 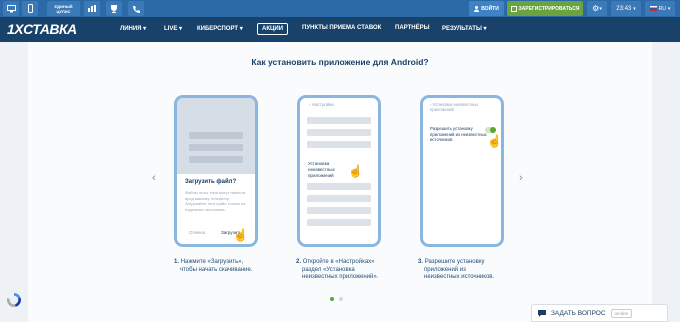 I want to click on step-text-line: чтобы начать скачивание., so click(x=216, y=269).